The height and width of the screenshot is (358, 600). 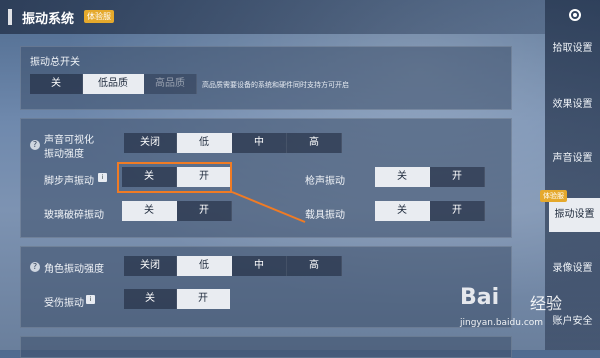 What do you see at coordinates (74, 269) in the screenshot?
I see `character-label: 角色振动强度` at bounding box center [74, 269].